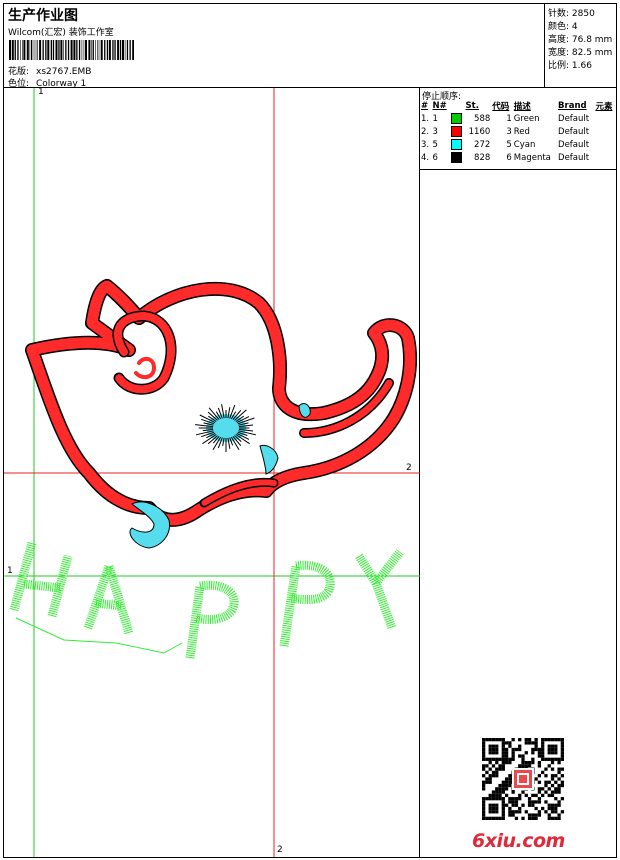  I want to click on design-width: 宽度: 82.5 mm, so click(580, 53).